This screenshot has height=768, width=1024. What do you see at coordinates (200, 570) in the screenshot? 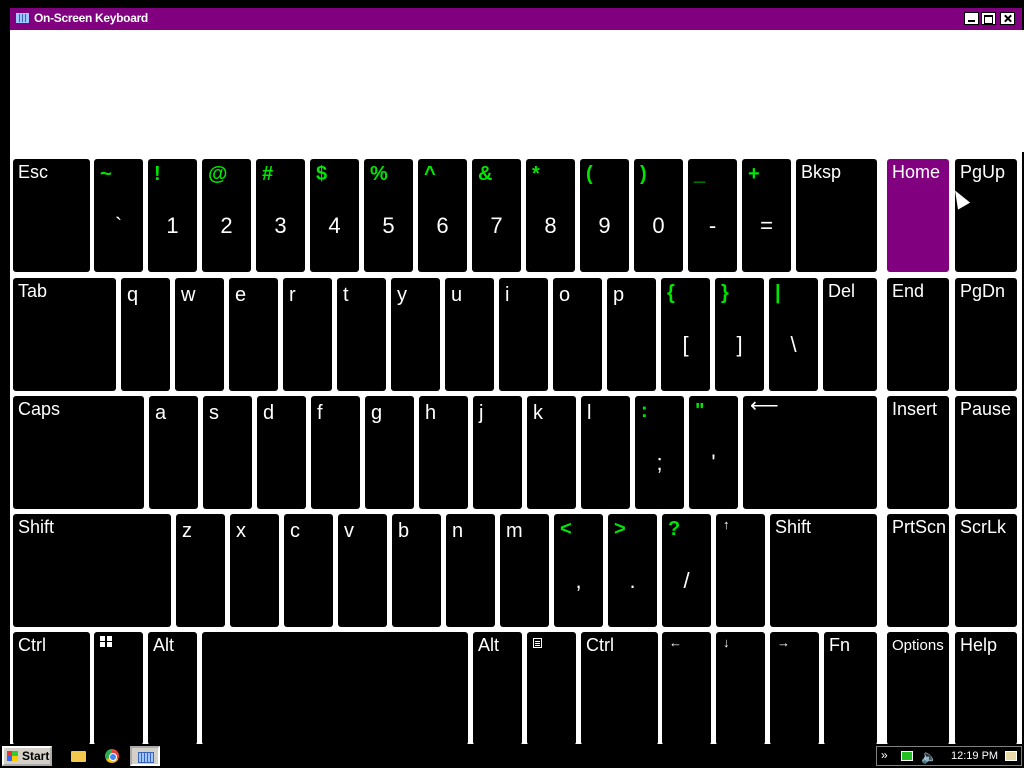
I see `key-z: z` at bounding box center [200, 570].